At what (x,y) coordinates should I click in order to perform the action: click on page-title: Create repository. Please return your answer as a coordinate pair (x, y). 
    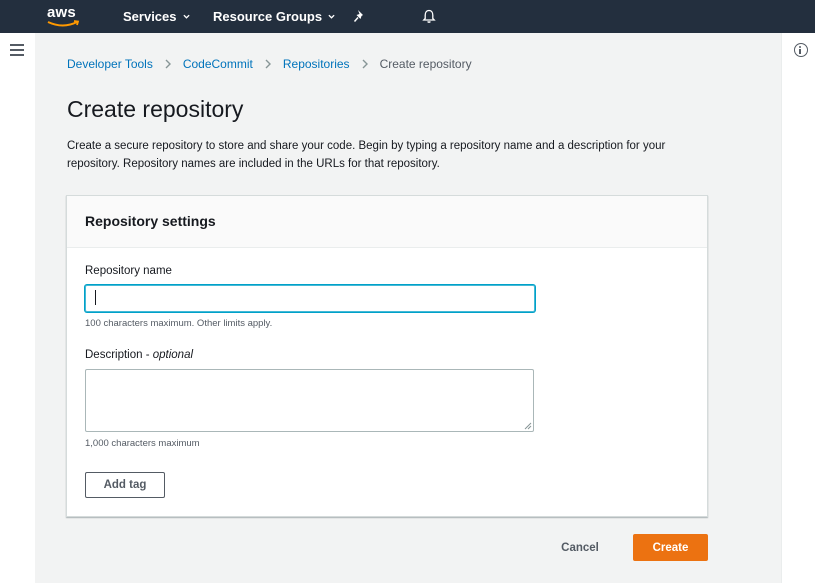
    Looking at the image, I should click on (155, 109).